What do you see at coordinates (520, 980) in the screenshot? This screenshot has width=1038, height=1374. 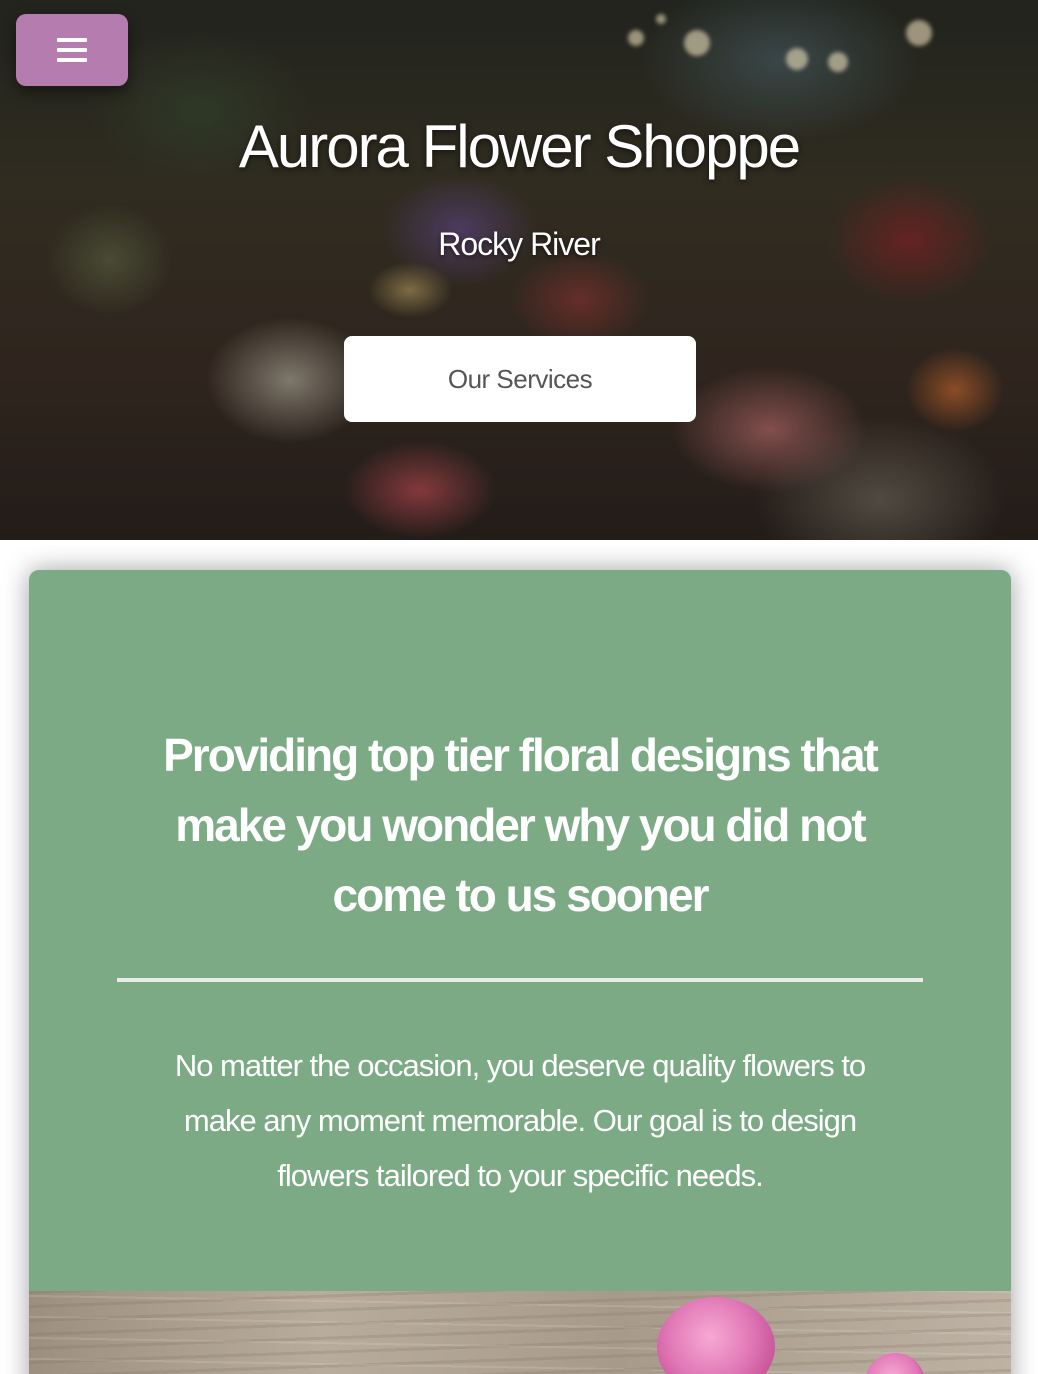 I see `divider` at bounding box center [520, 980].